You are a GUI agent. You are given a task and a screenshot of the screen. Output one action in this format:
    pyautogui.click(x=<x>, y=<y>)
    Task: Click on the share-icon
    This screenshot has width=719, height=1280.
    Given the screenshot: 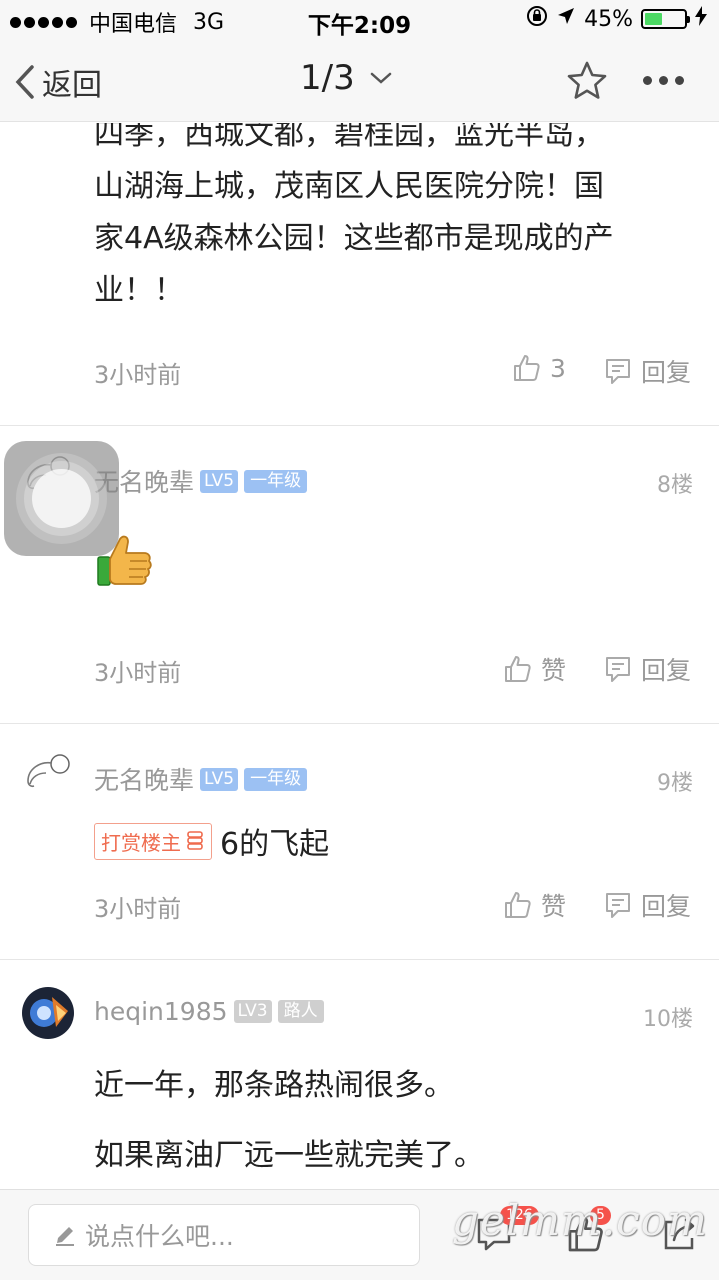 What is the action you would take?
    pyautogui.click(x=679, y=1234)
    